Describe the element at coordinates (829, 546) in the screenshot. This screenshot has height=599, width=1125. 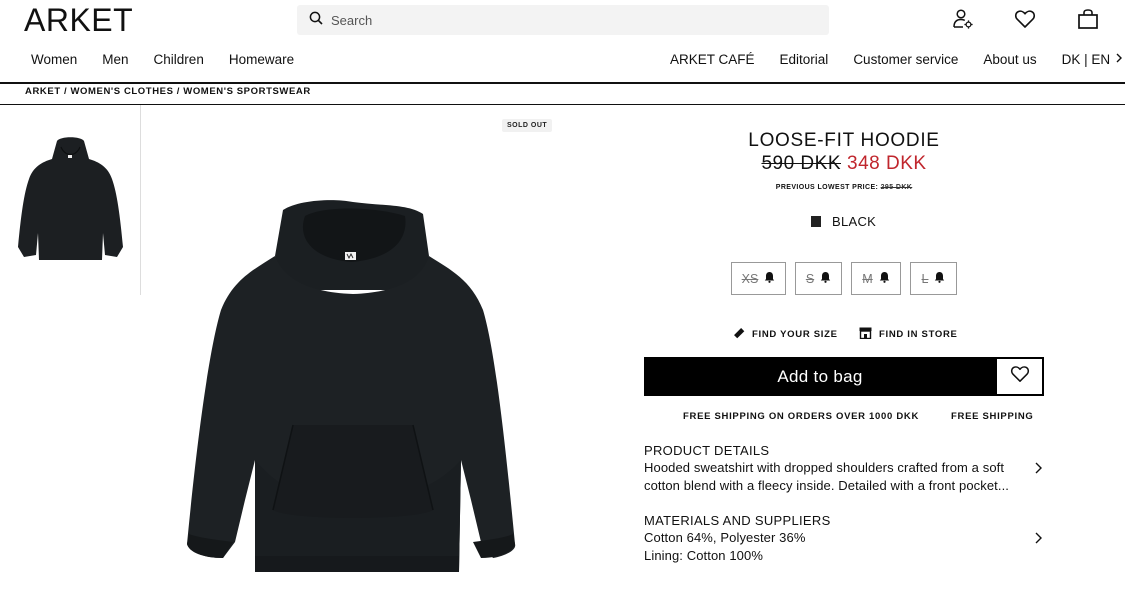
I see `materials-text: Cotton 64%, Polyester 36% Lining` at that location.